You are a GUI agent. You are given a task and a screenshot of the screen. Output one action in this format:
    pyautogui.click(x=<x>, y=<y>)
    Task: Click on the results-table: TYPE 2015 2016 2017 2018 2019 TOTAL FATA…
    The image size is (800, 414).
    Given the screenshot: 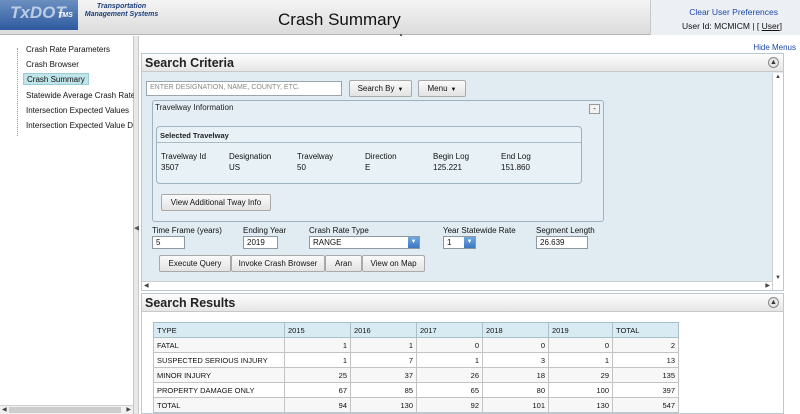 What is the action you would take?
    pyautogui.click(x=416, y=367)
    